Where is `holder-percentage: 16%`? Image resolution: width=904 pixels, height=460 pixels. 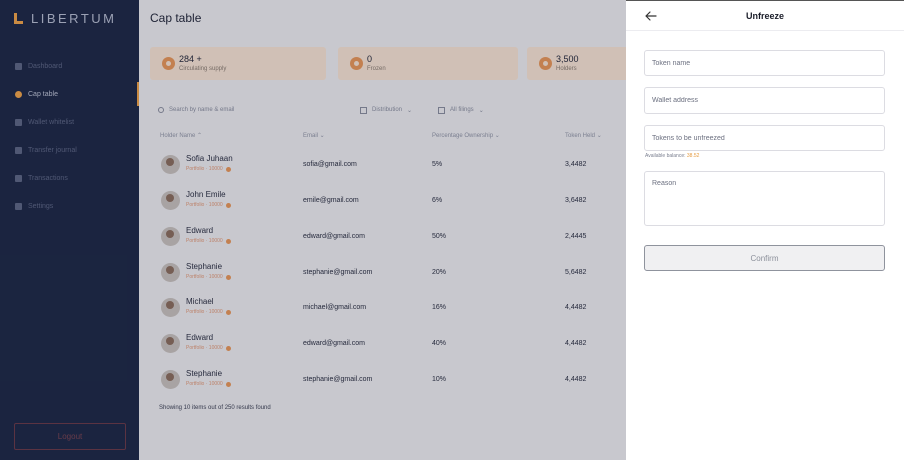
holder-percentage: 16% is located at coordinates (439, 307).